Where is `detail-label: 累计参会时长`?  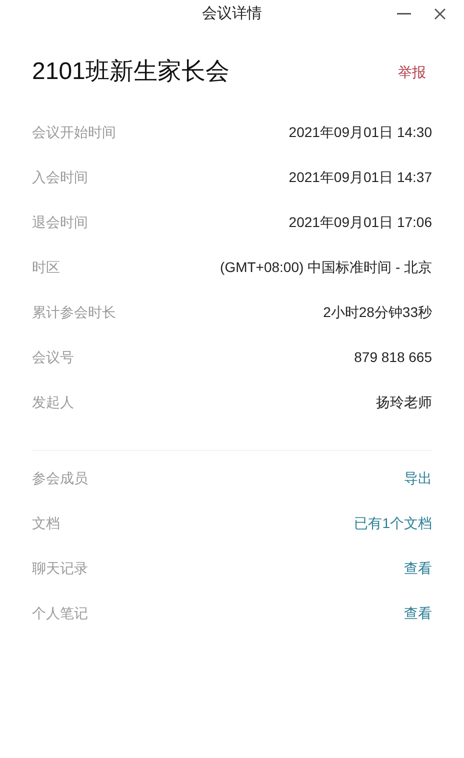
detail-label: 累计参会时长 is located at coordinates (74, 312).